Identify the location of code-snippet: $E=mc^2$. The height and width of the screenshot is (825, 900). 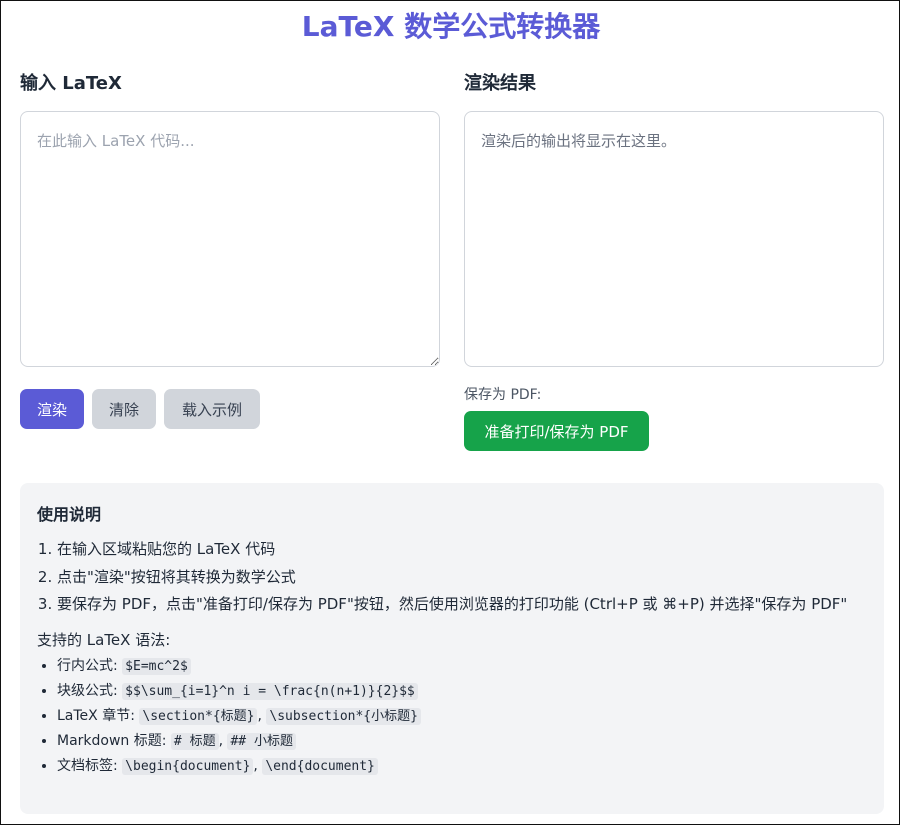
(156, 666).